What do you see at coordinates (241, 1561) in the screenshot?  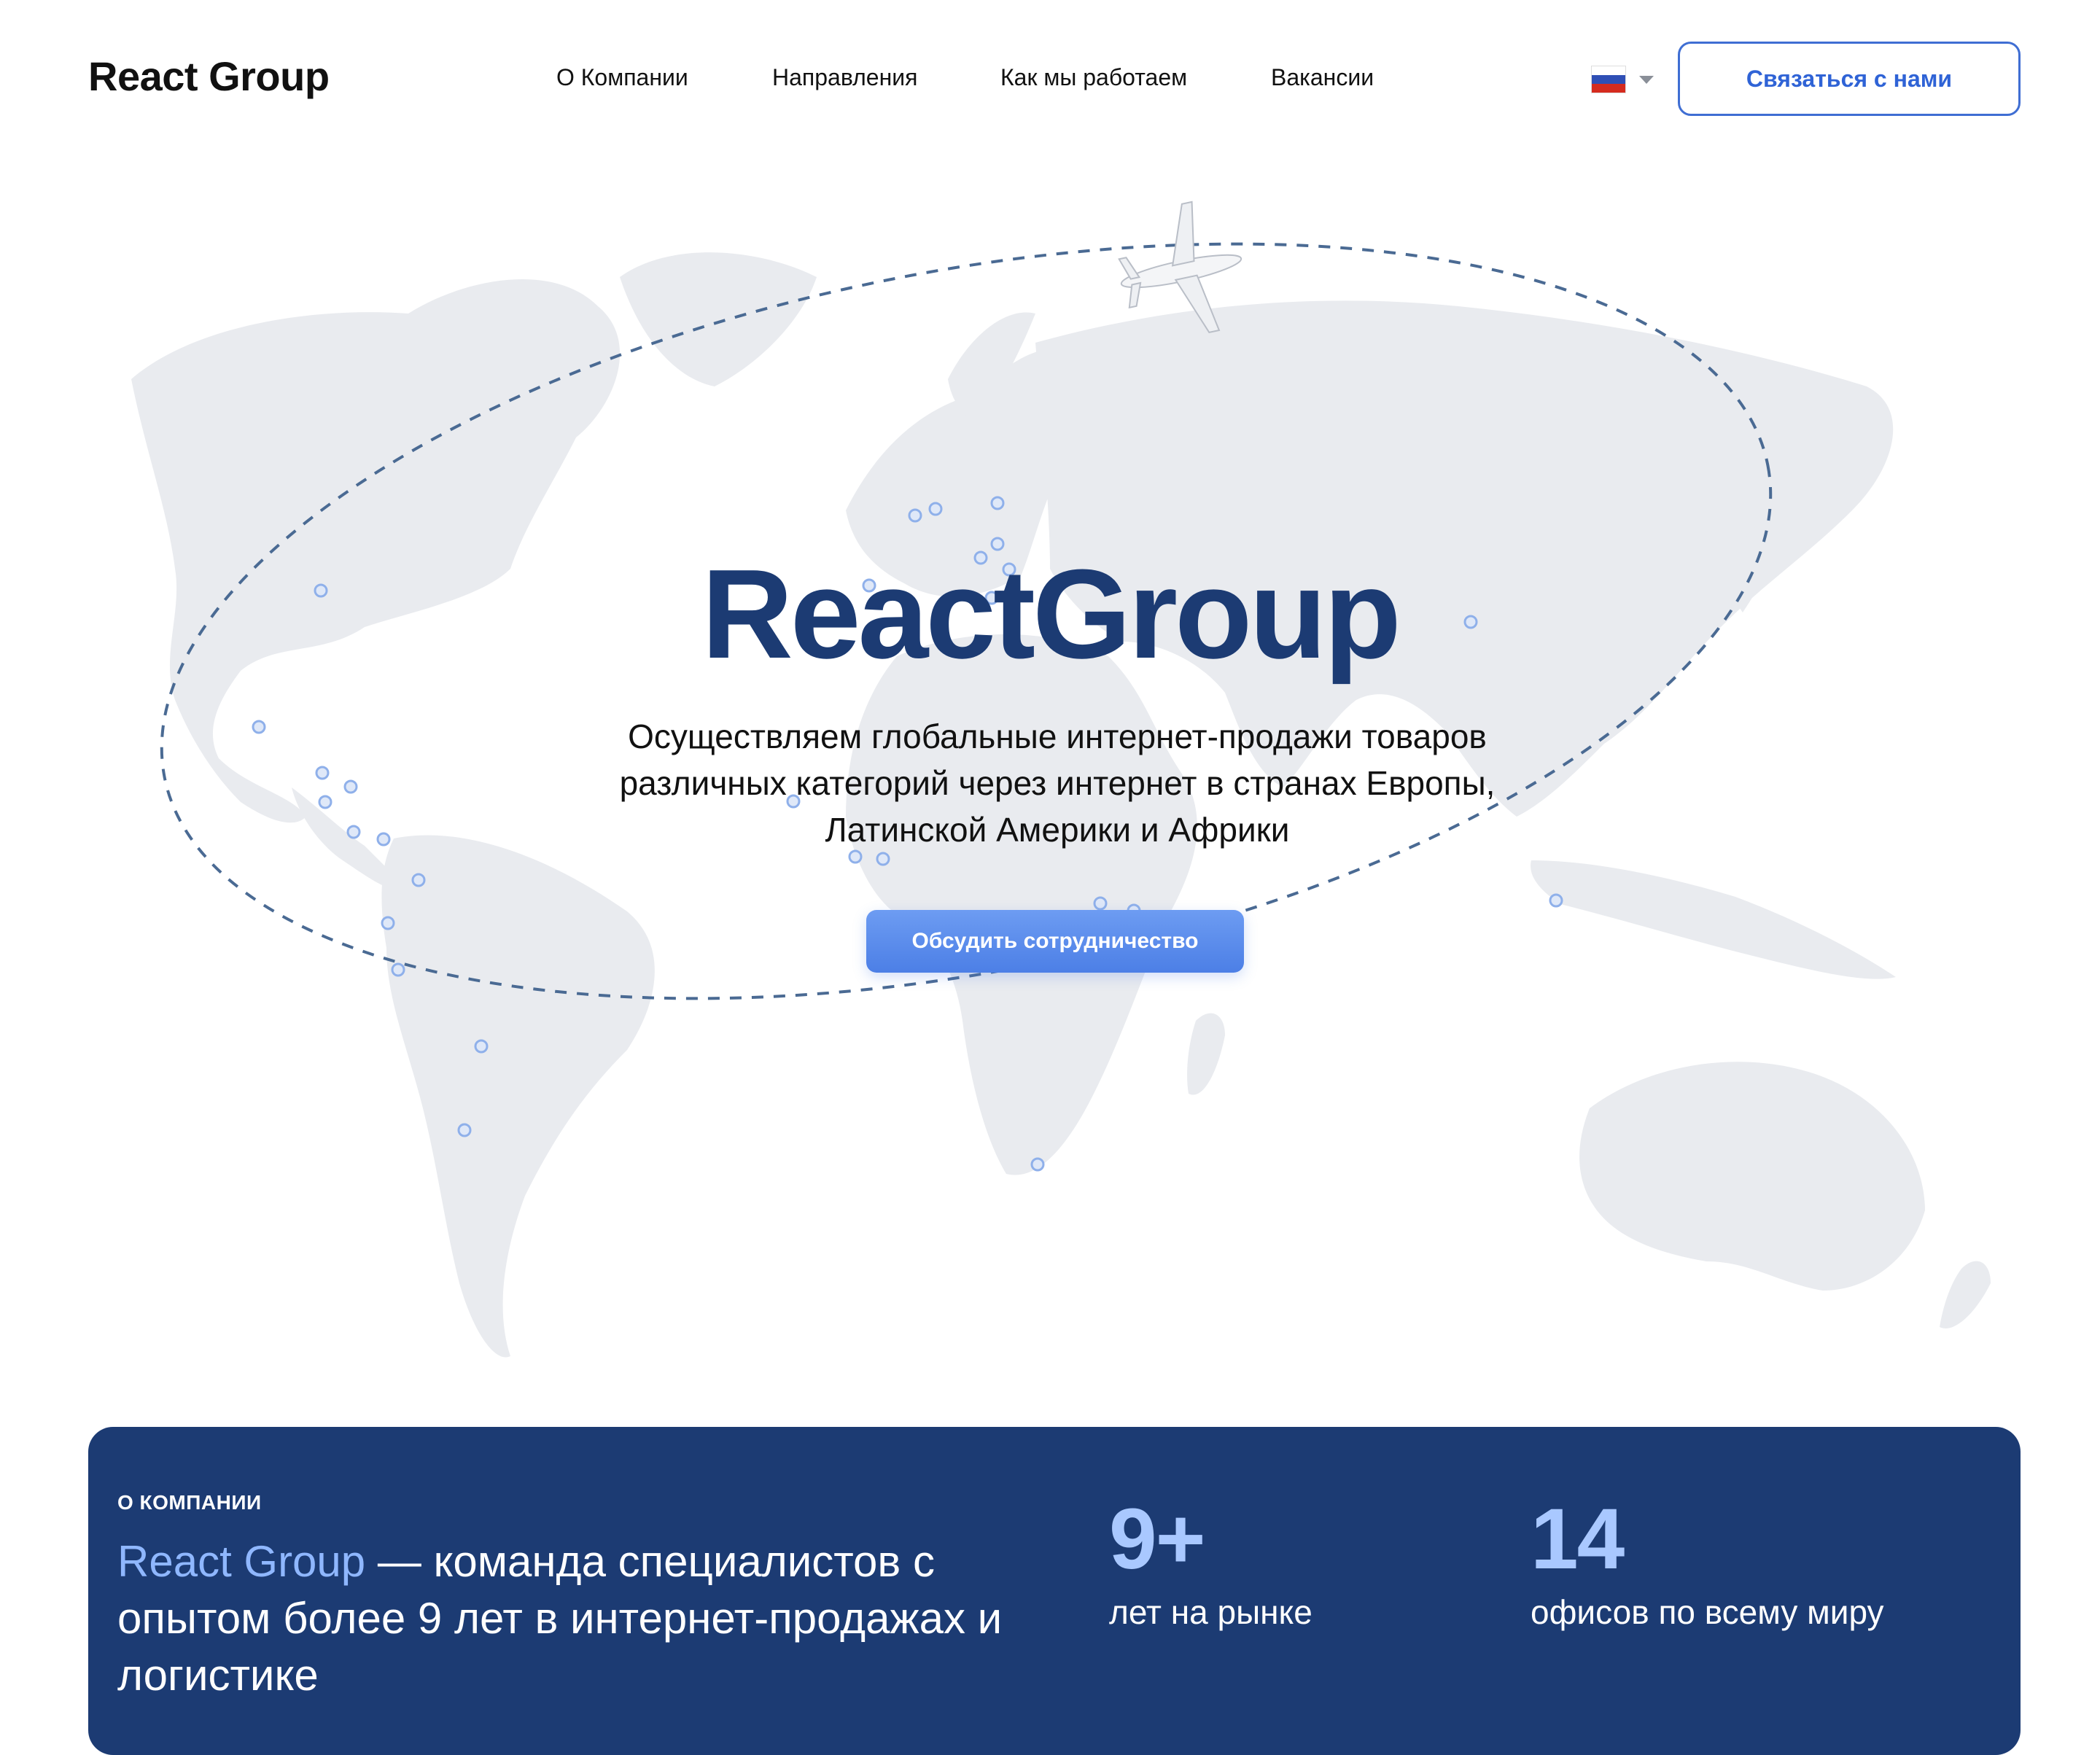 I see `about-company-name: React Group` at bounding box center [241, 1561].